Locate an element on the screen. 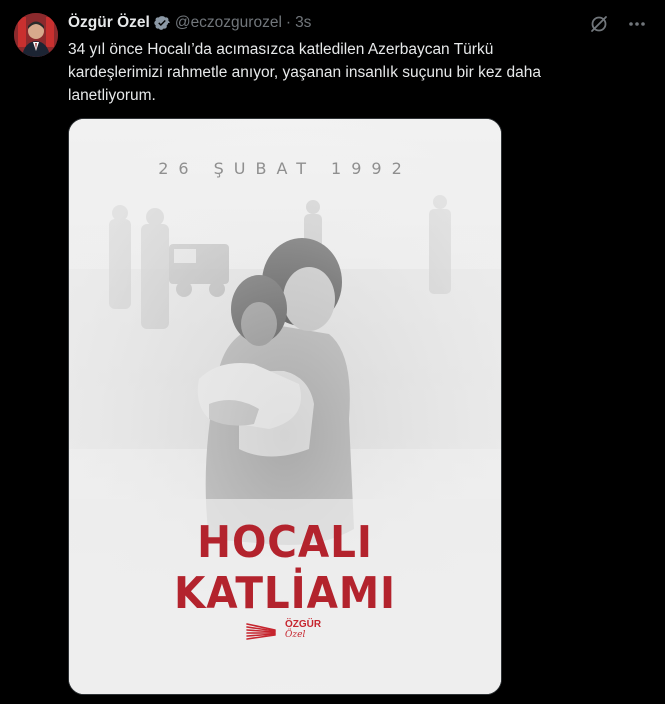  brand-name: ÖZGÜR is located at coordinates (303, 624).